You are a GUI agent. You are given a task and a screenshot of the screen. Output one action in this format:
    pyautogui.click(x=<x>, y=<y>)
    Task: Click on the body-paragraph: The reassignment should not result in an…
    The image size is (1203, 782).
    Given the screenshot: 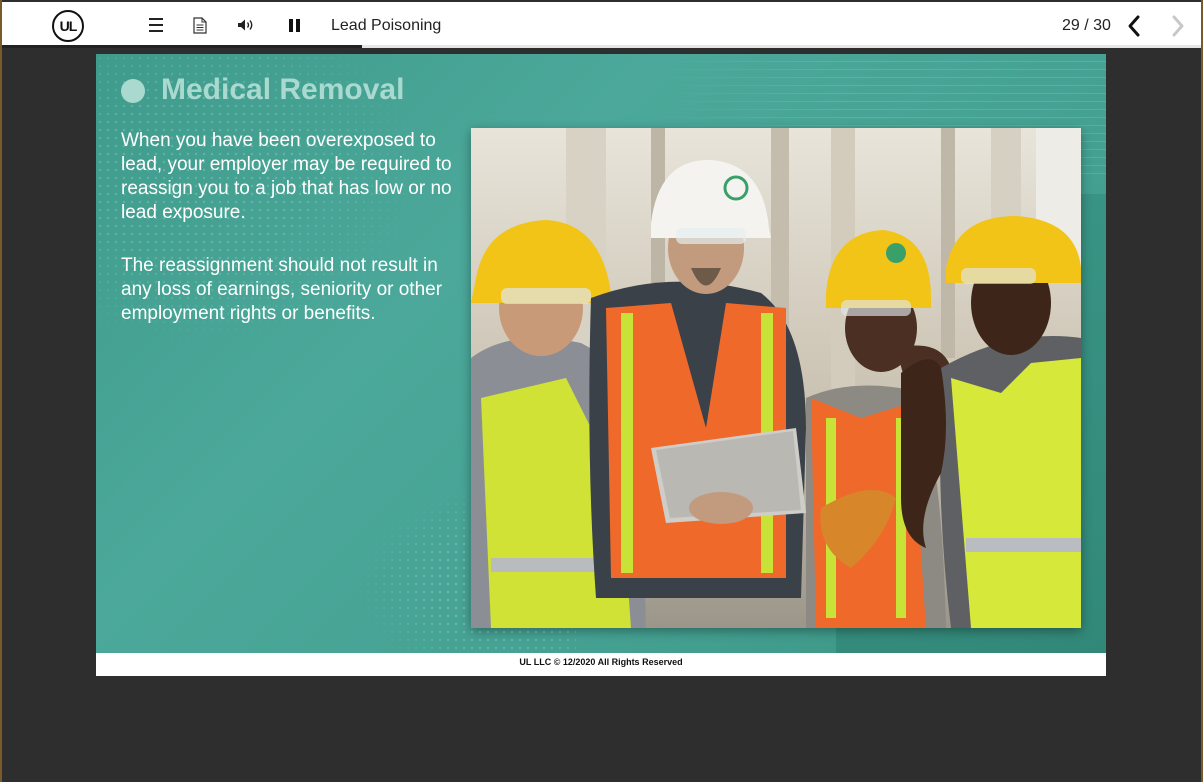 What is the action you would take?
    pyautogui.click(x=282, y=289)
    